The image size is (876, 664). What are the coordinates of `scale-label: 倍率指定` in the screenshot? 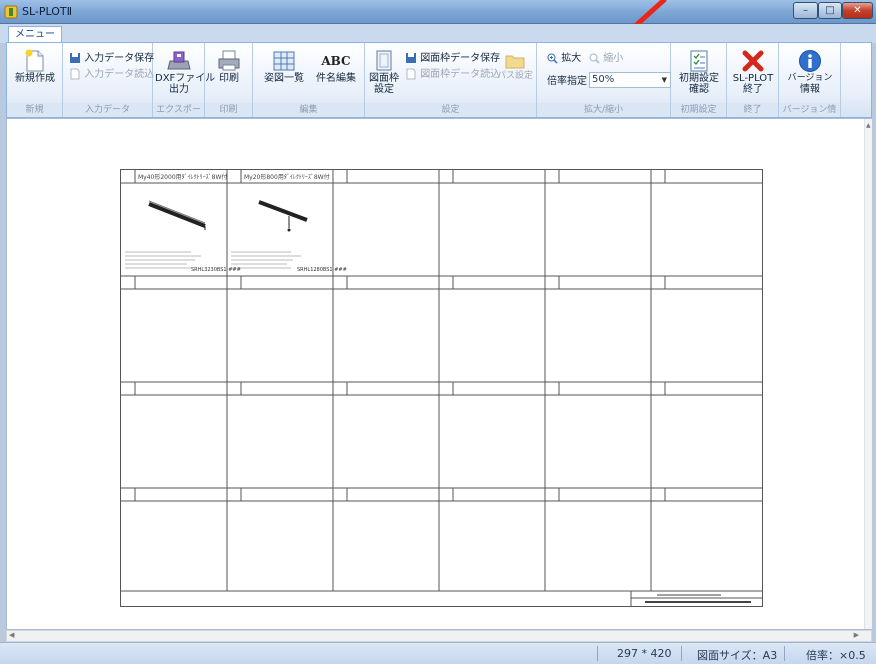 It's located at (567, 81).